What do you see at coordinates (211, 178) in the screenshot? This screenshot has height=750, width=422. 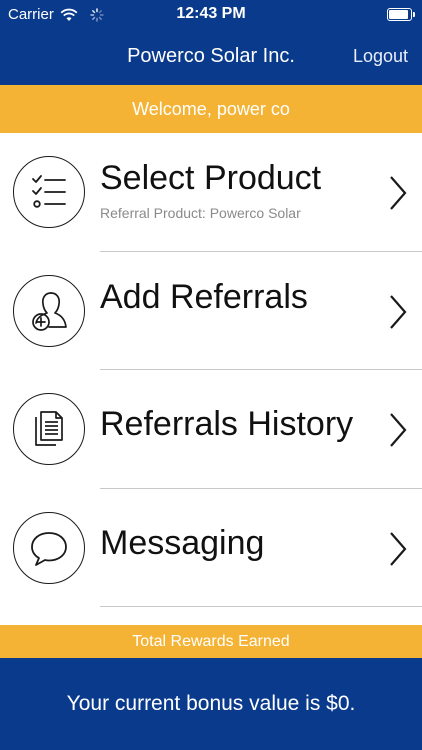 I see `menu-item-title: Select Product` at bounding box center [211, 178].